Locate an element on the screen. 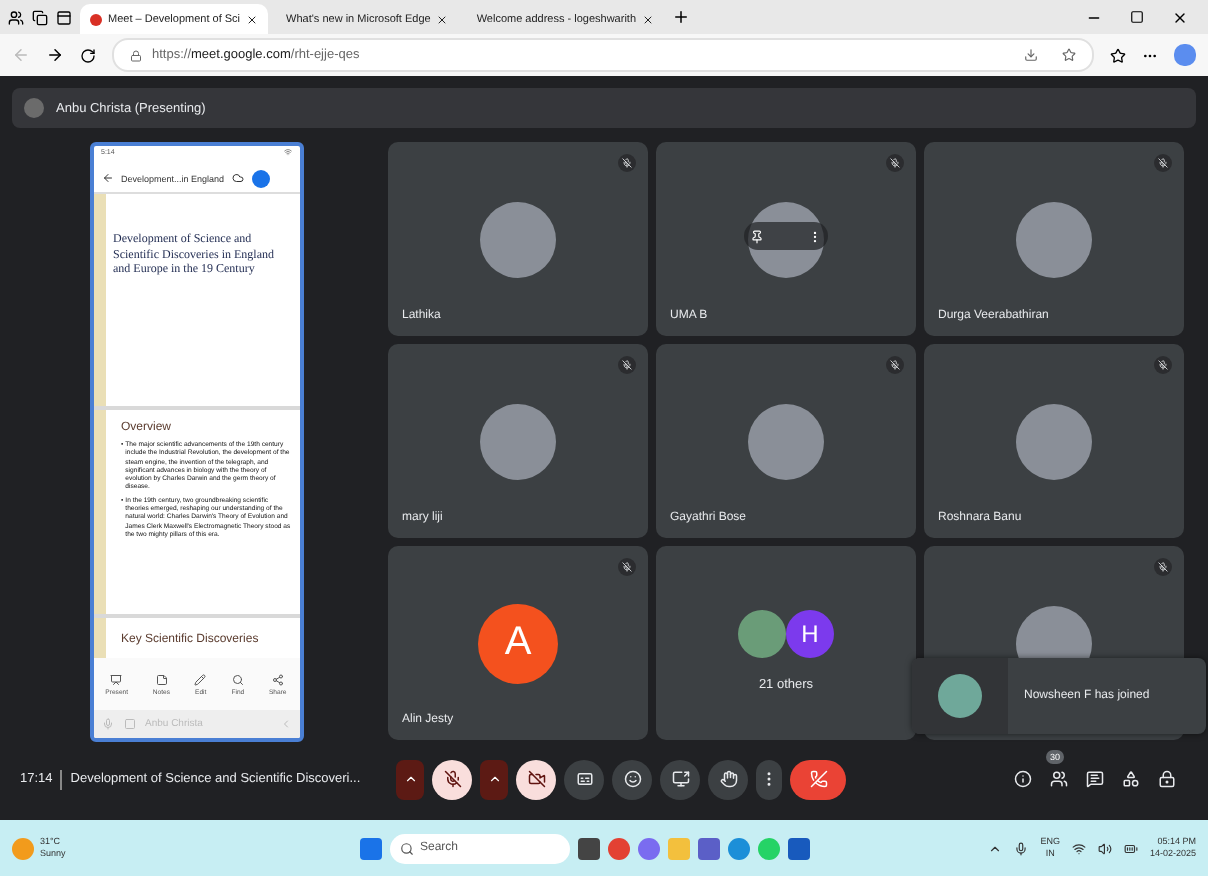 The width and height of the screenshot is (1208, 876). activities-button is located at coordinates (1131, 779).